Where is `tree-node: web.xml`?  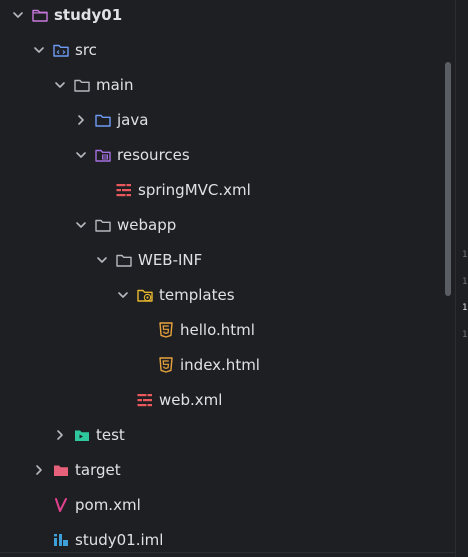
tree-node: web.xml is located at coordinates (222, 400).